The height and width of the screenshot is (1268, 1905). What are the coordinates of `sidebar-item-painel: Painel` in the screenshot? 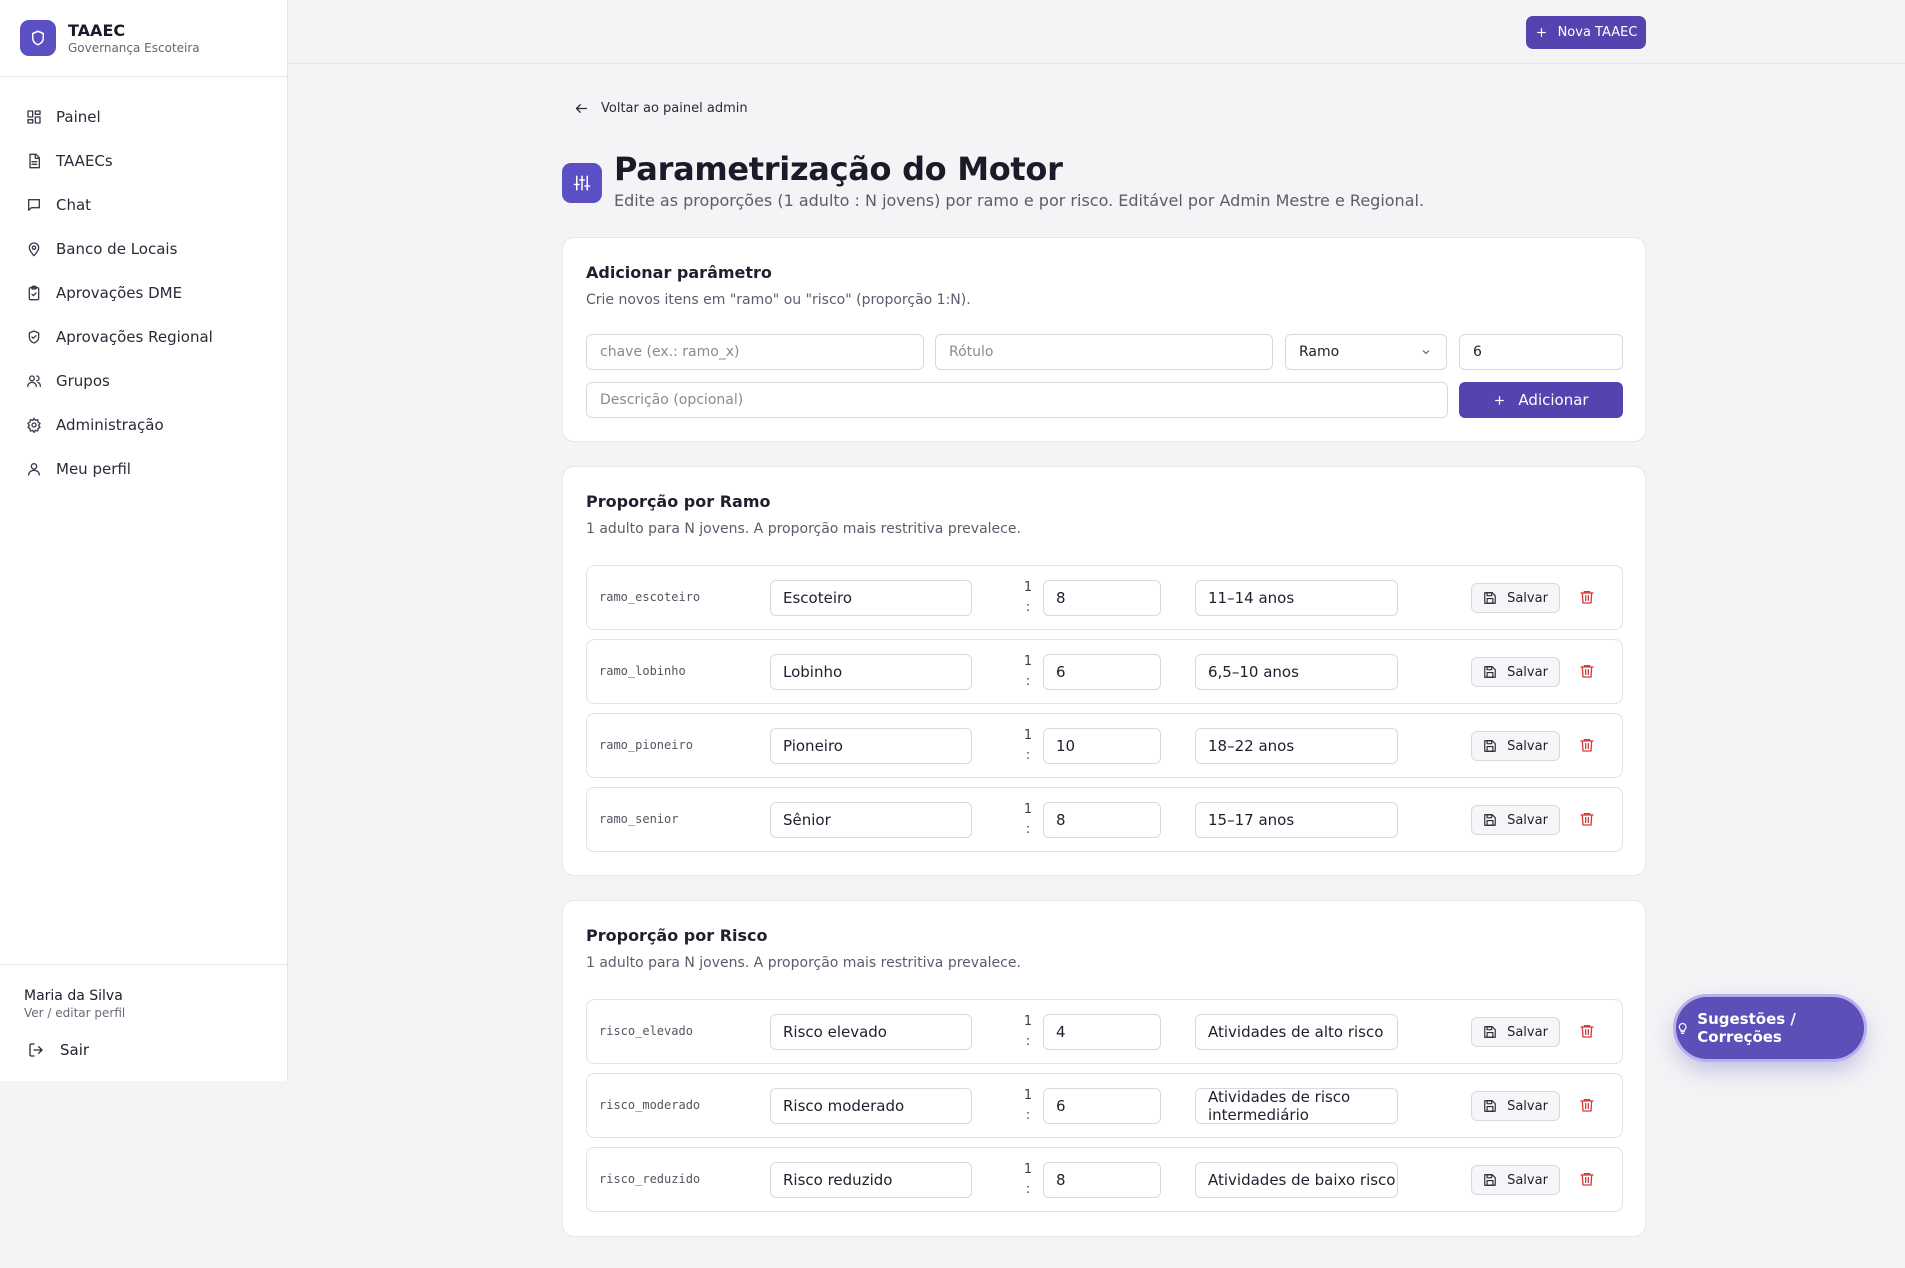 It's located at (143, 117).